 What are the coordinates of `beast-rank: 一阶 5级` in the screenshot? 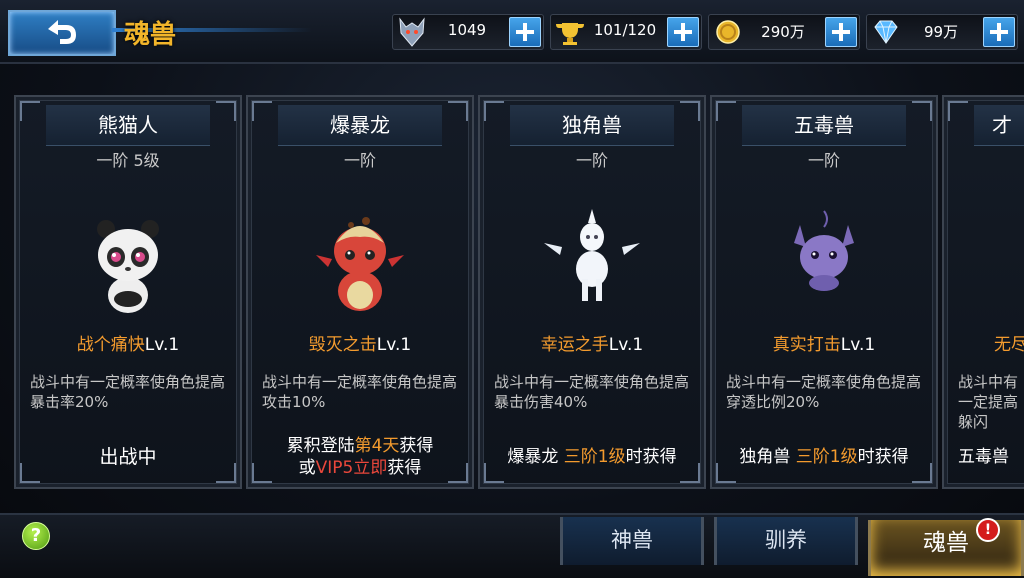 It's located at (128, 160).